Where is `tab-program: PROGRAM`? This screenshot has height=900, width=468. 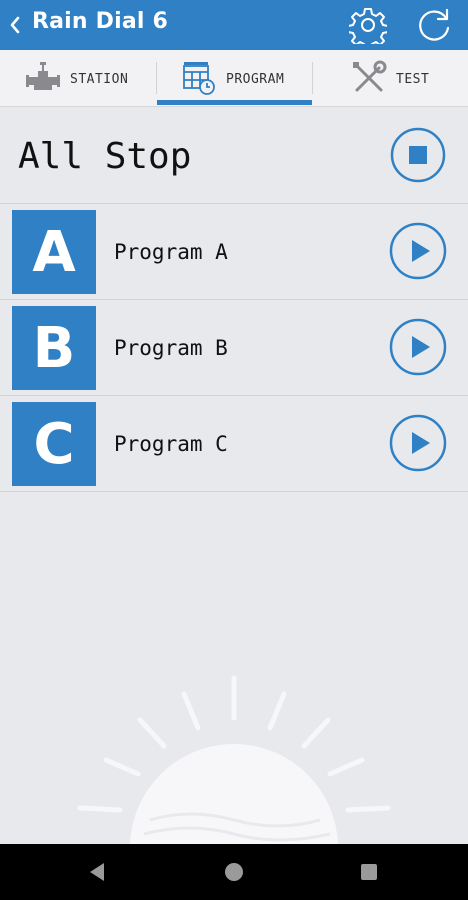 tab-program: PROGRAM is located at coordinates (234, 78).